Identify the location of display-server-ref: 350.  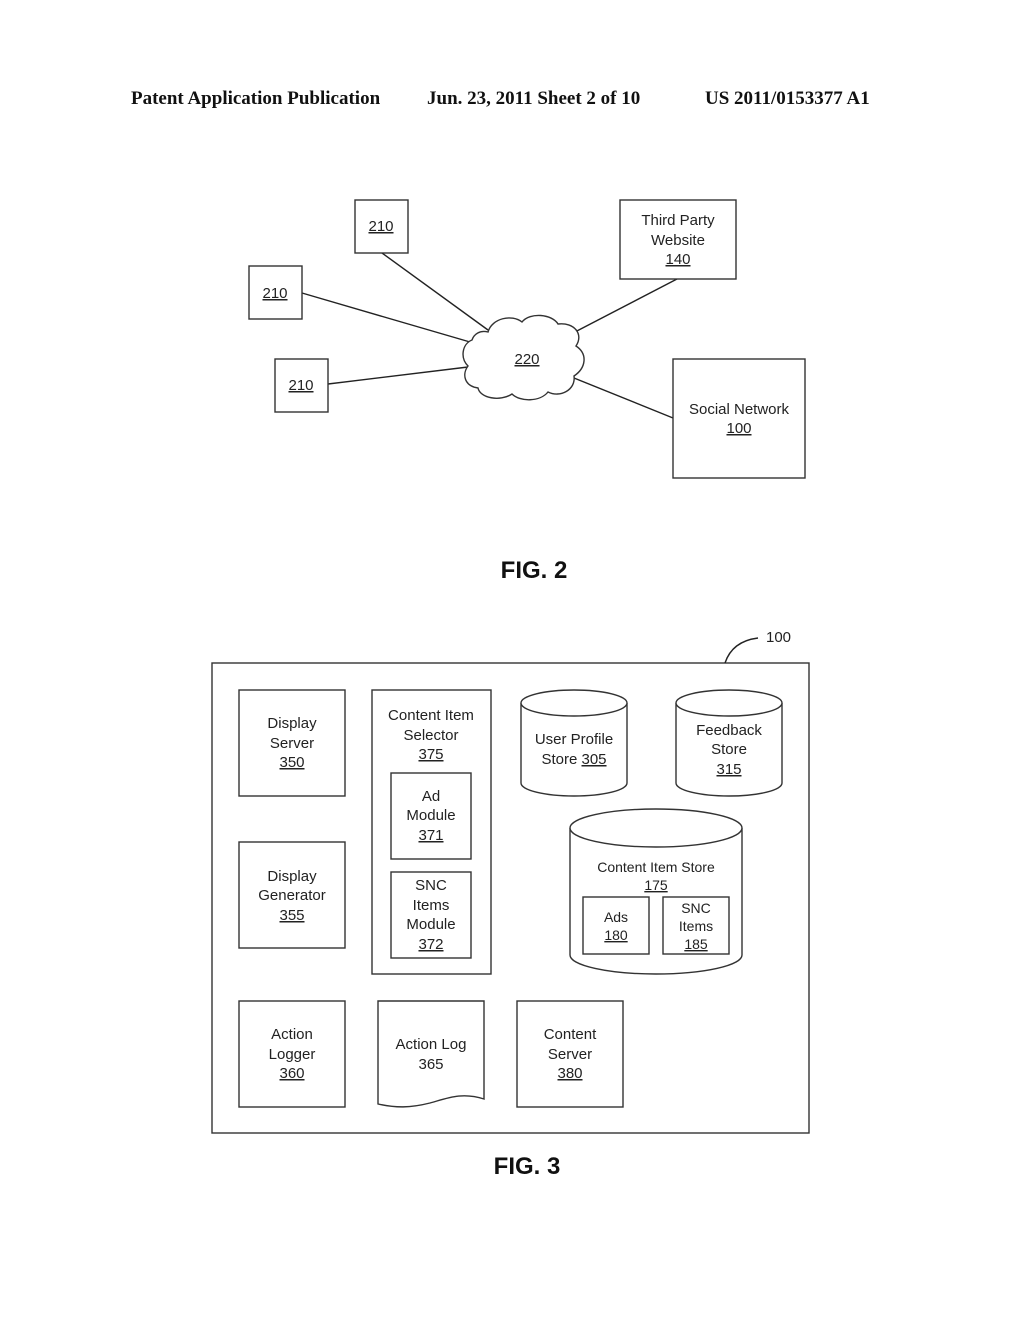
(291, 762).